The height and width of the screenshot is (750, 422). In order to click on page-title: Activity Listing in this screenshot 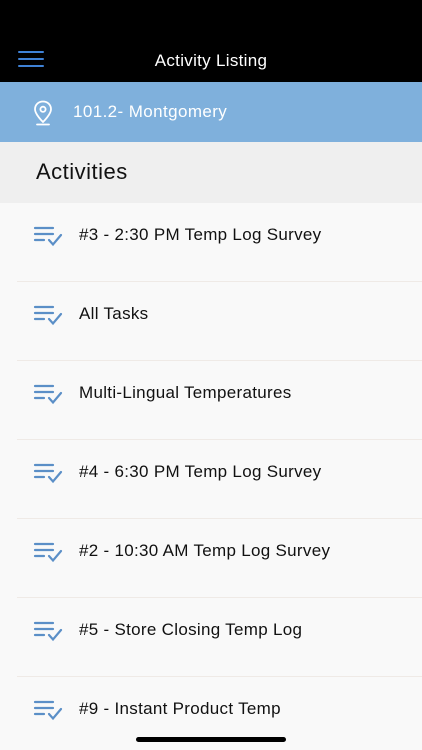, I will do `click(211, 60)`.